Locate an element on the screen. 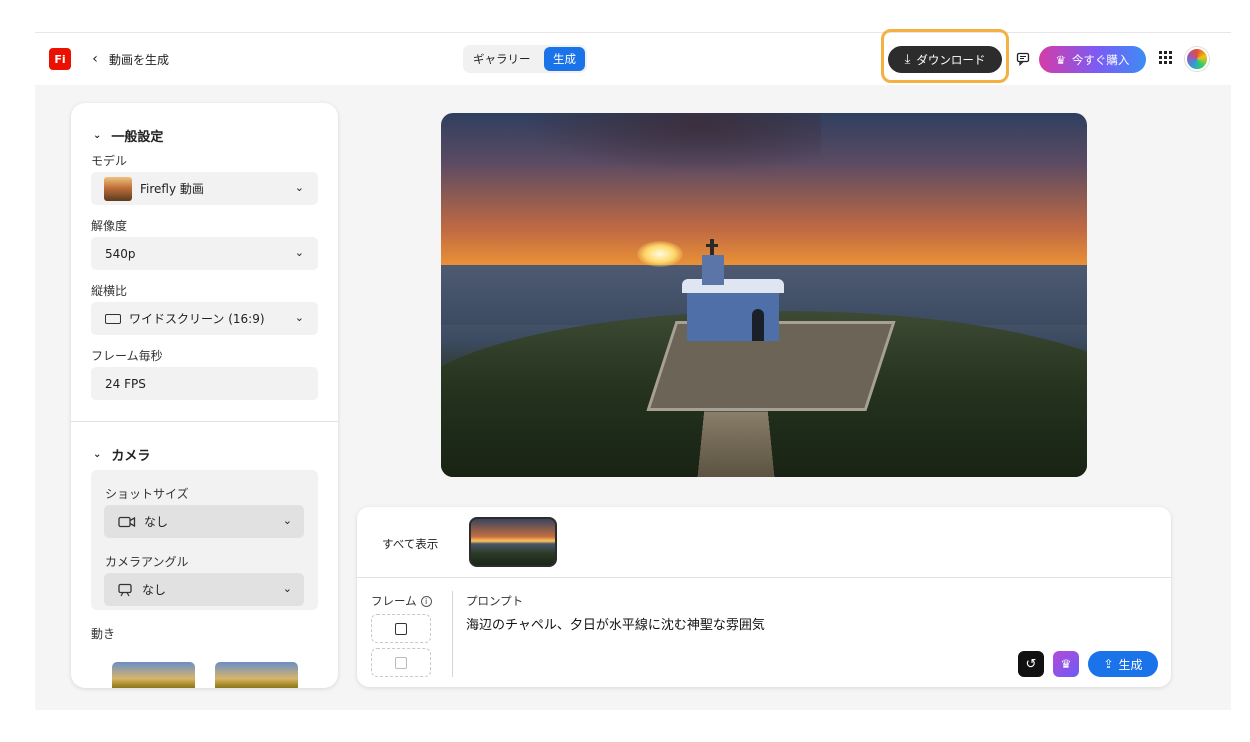 This screenshot has width=1250, height=742. model-thumbnail is located at coordinates (118, 188).